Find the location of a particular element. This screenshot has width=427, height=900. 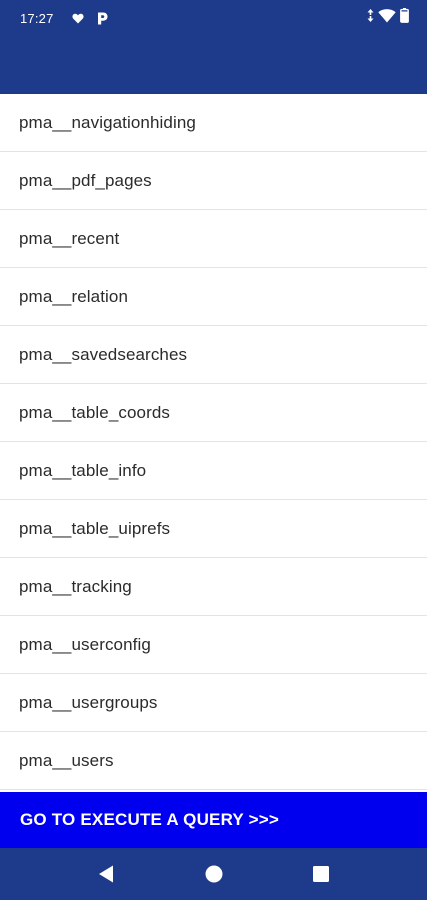

table-item-pma-userconfig: pma__userconfig is located at coordinates (213, 645).